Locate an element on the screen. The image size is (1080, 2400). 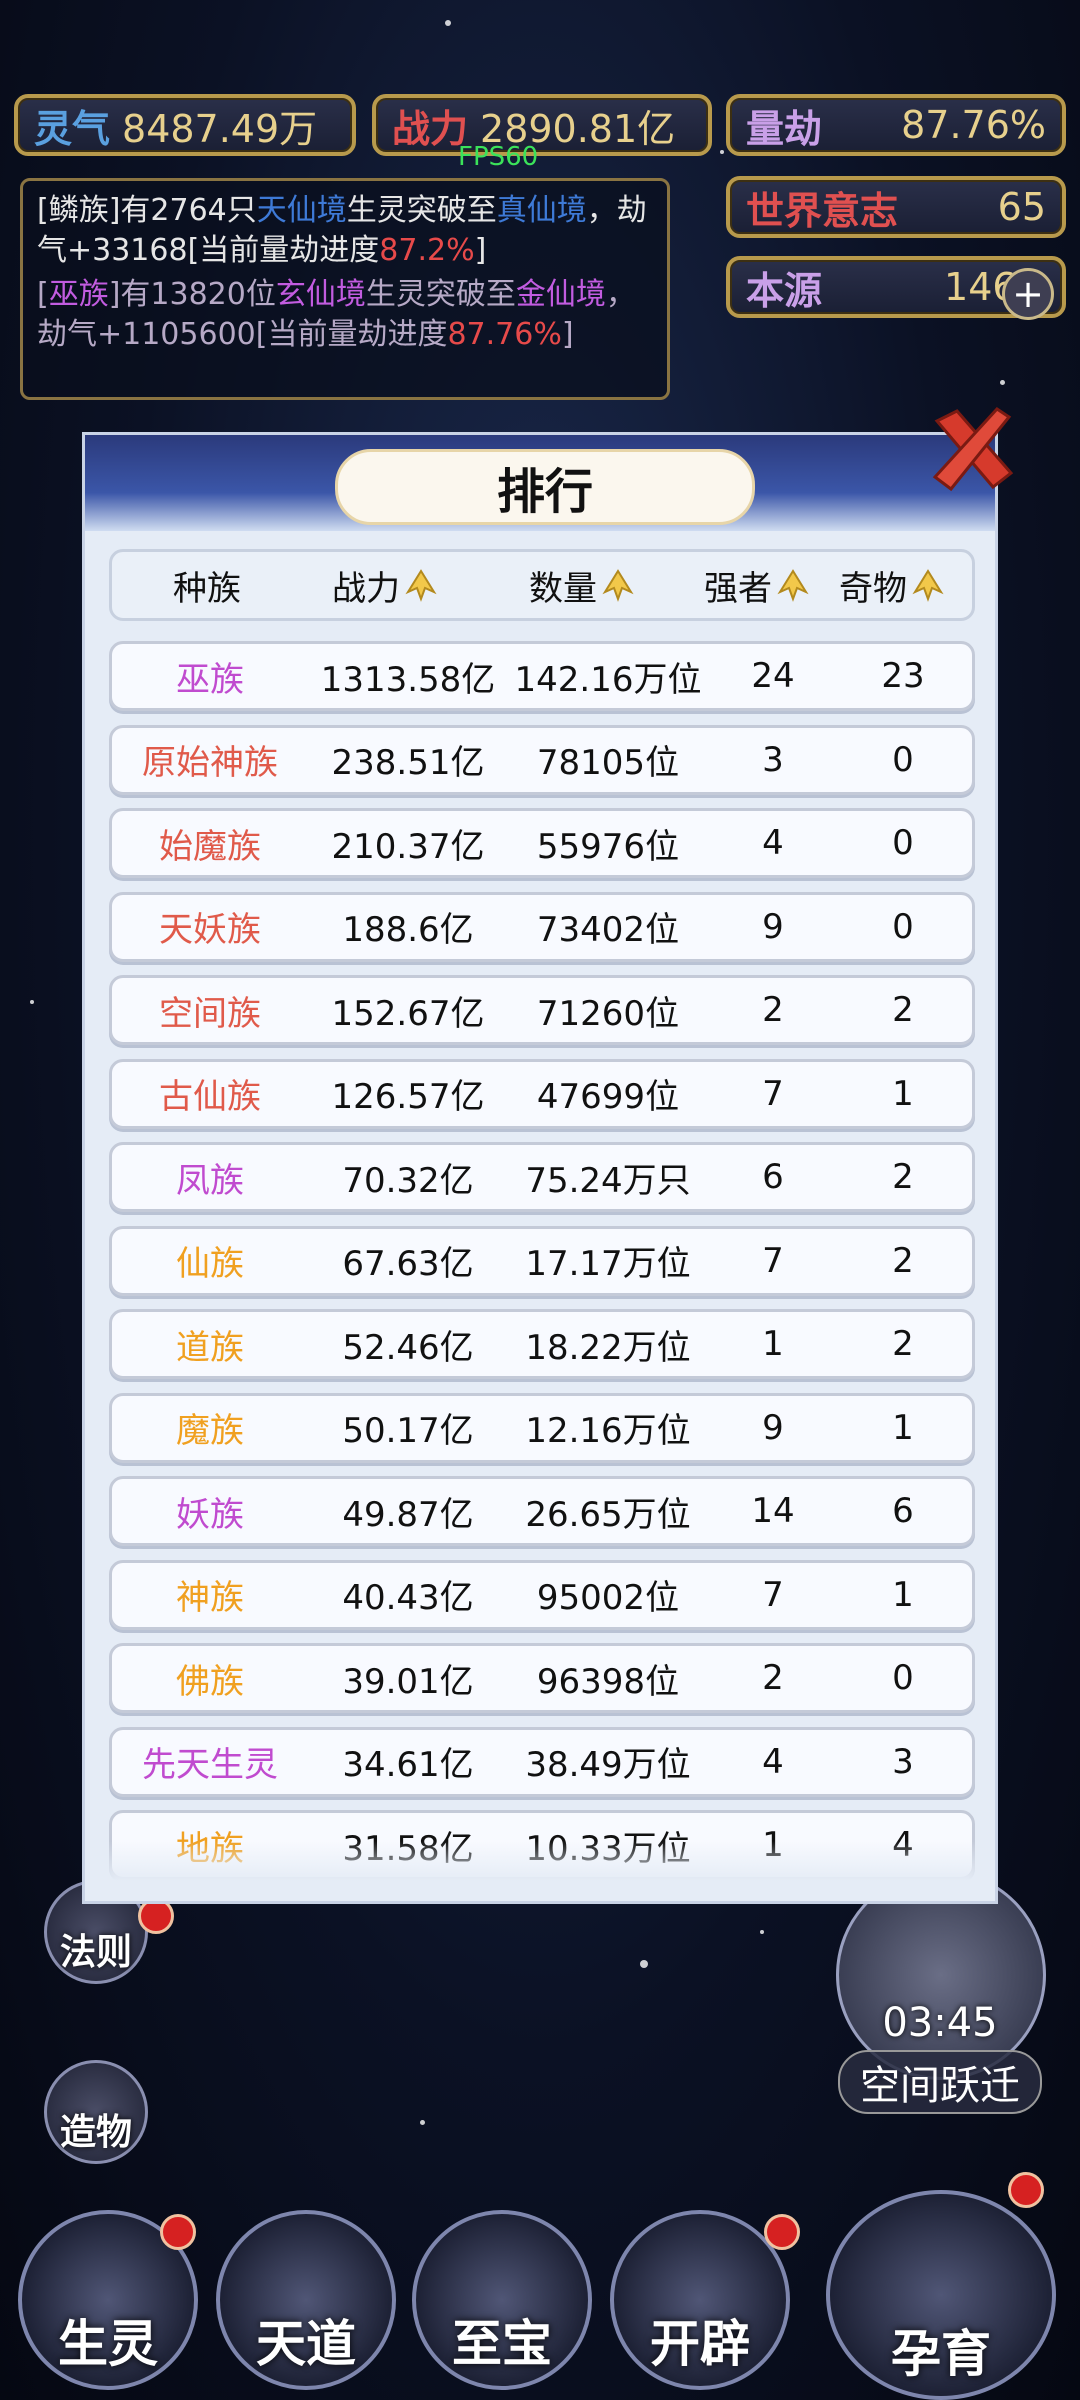
row-race: 神族 is located at coordinates (210, 1598).